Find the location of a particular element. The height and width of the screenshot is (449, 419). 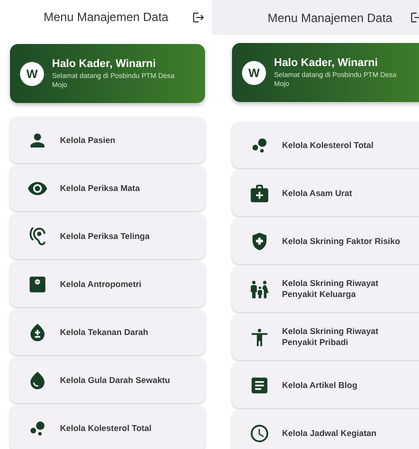

menu-item: Kelola Periksa Telinga is located at coordinates (107, 236).